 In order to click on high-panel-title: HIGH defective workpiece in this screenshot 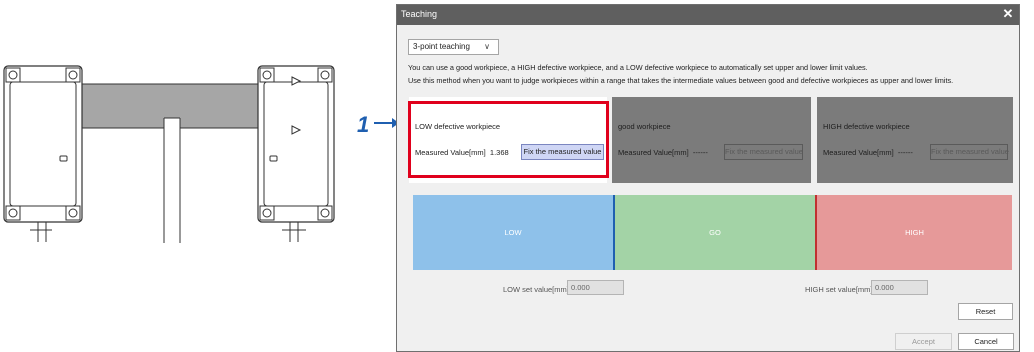, I will do `click(866, 126)`.